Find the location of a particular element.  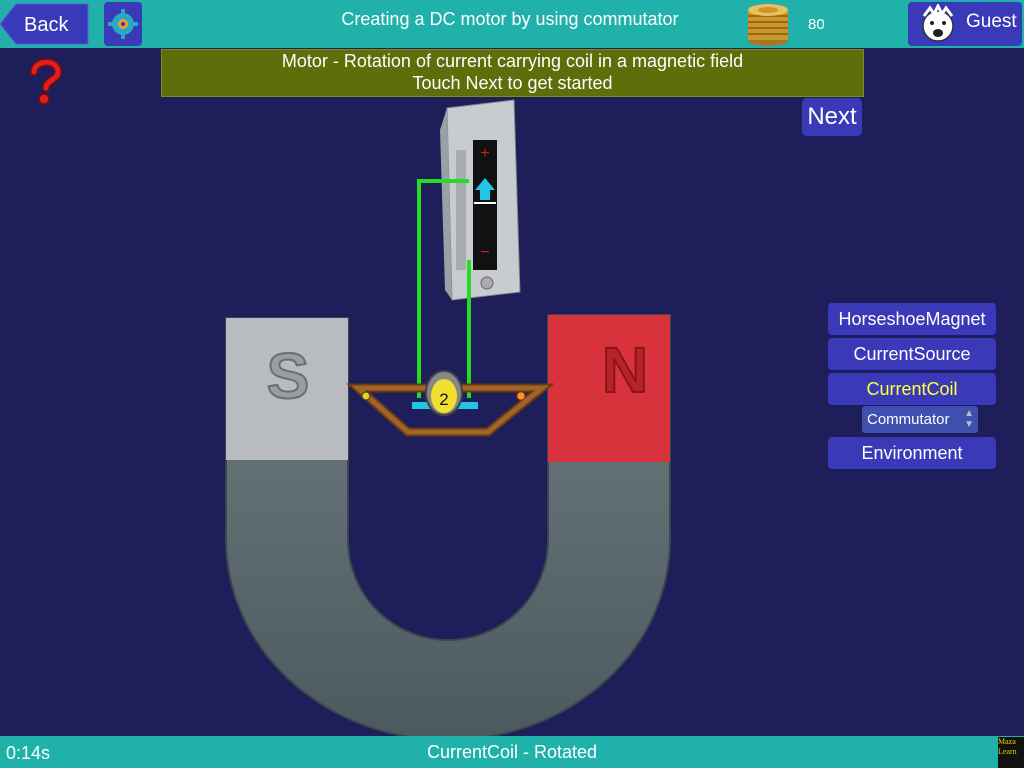

horseshoe-magnet-button: HorseshoeMagnet is located at coordinates (912, 319).